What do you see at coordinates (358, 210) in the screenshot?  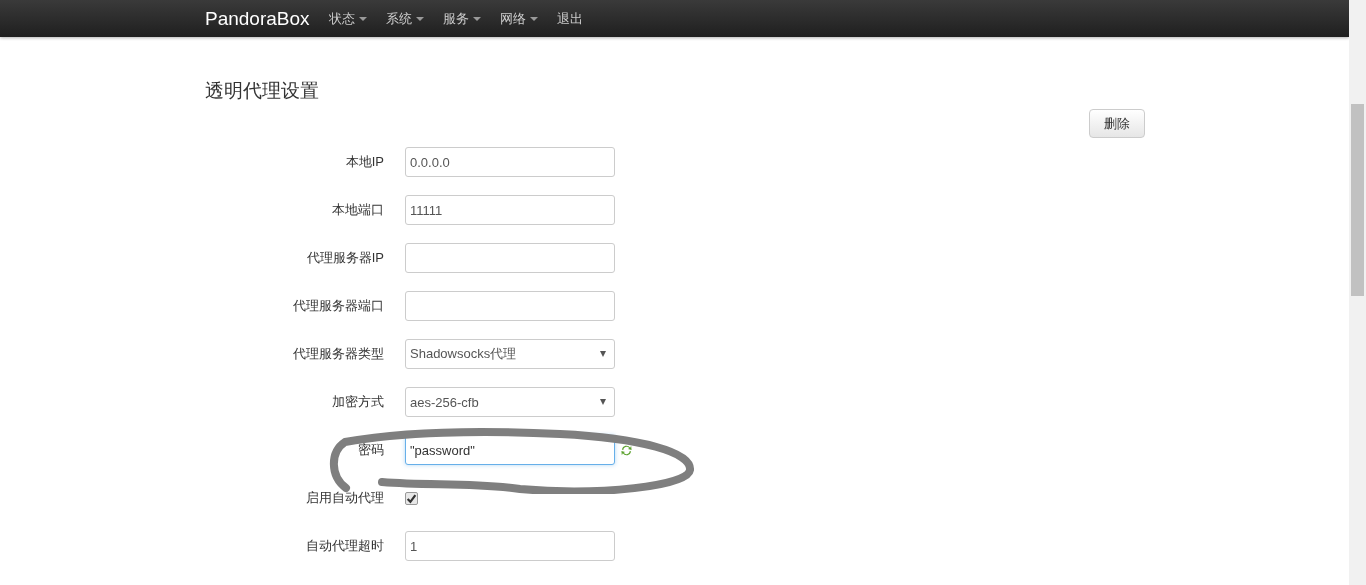 I see `field-label: 本地端口` at bounding box center [358, 210].